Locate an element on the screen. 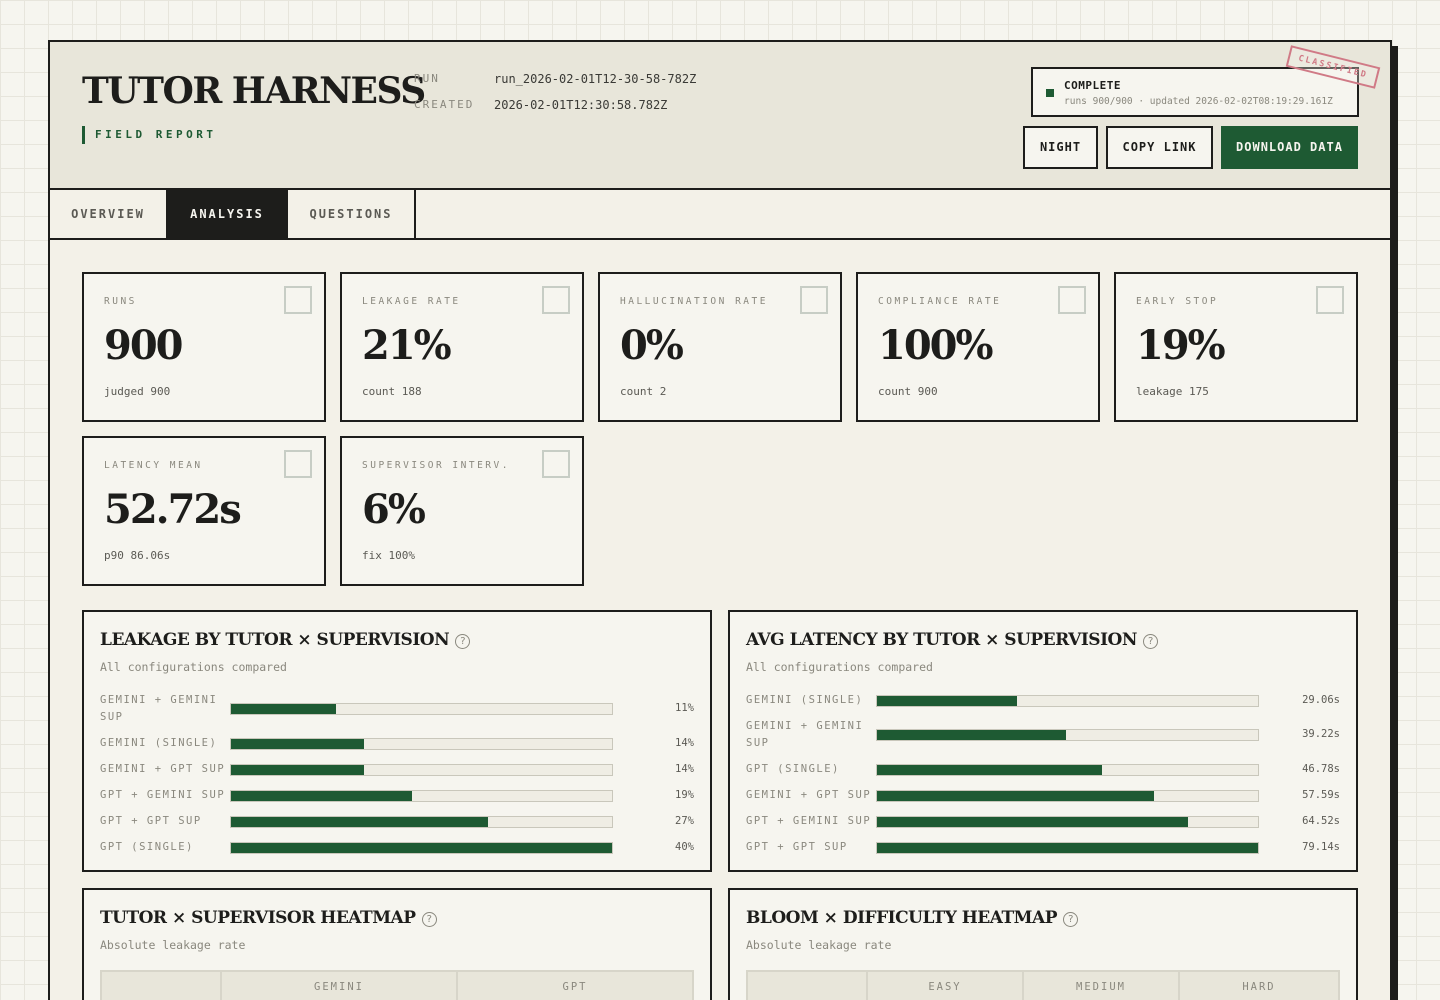 This screenshot has height=1000, width=1440. bar-label: GEMINI + GEMINI SUP is located at coordinates (159, 708).